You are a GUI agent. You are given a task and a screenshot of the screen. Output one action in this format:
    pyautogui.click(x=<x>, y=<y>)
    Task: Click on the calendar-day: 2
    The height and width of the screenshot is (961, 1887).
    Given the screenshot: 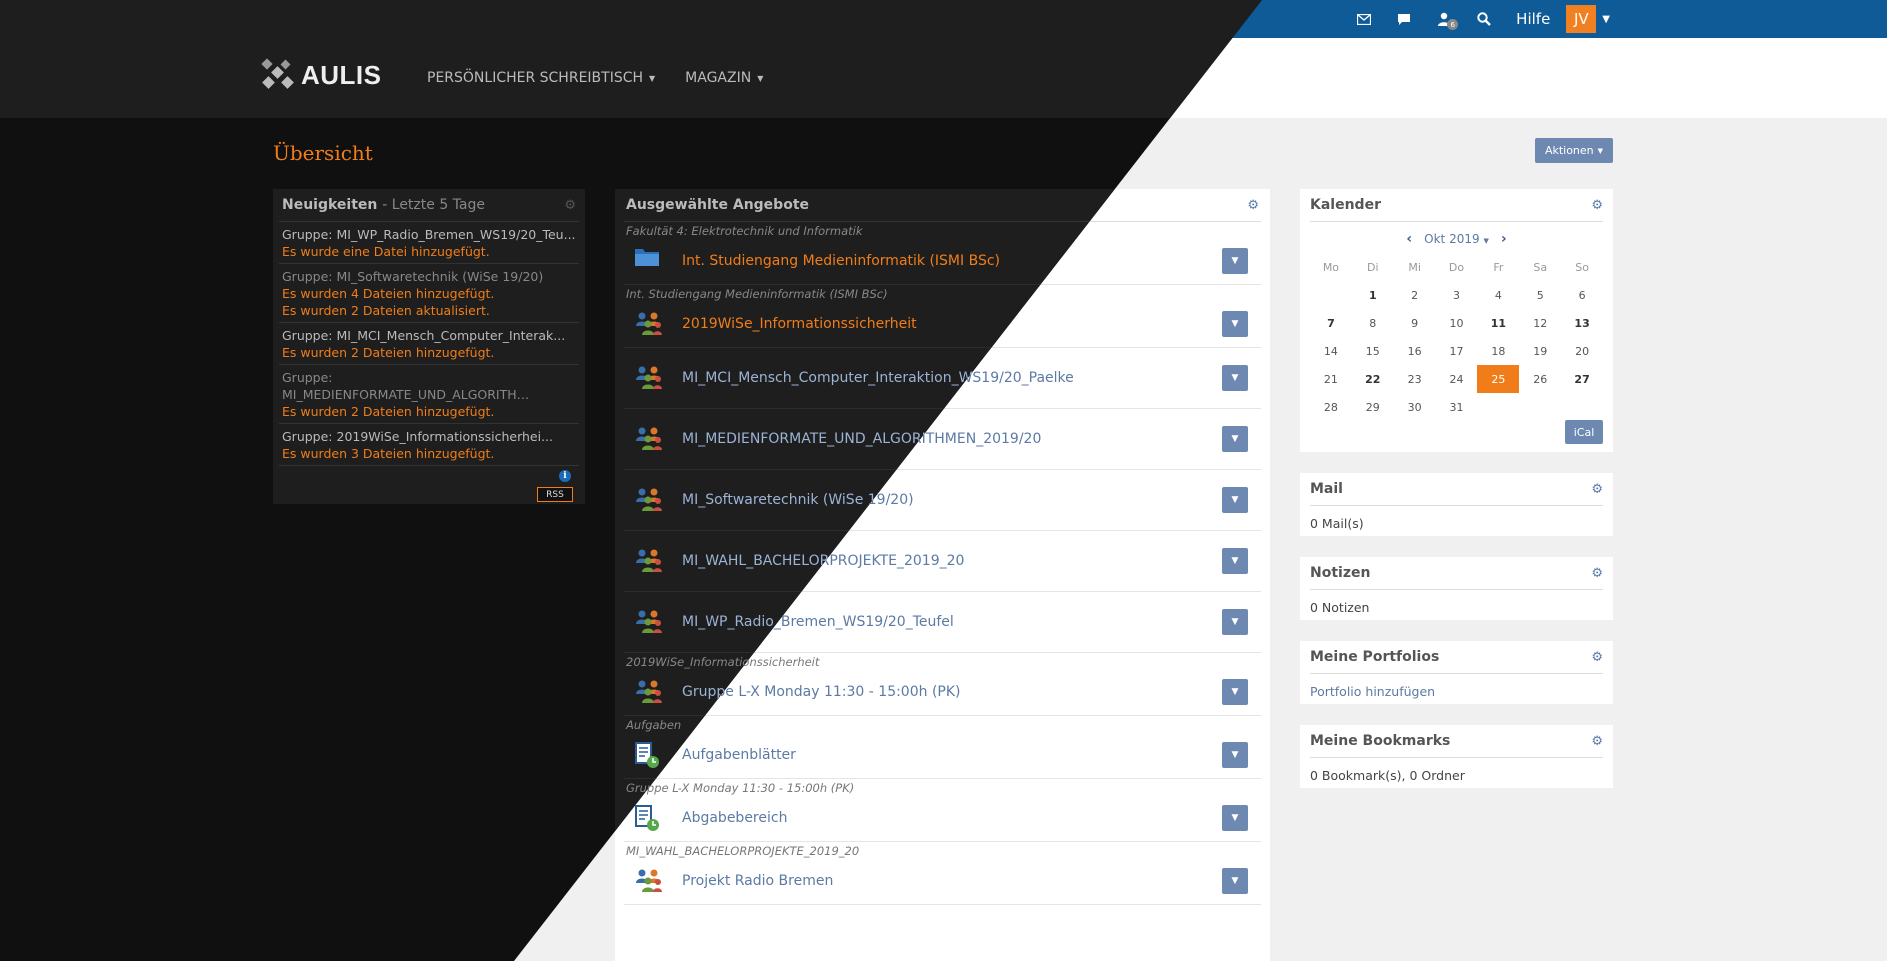 What is the action you would take?
    pyautogui.click(x=1415, y=295)
    